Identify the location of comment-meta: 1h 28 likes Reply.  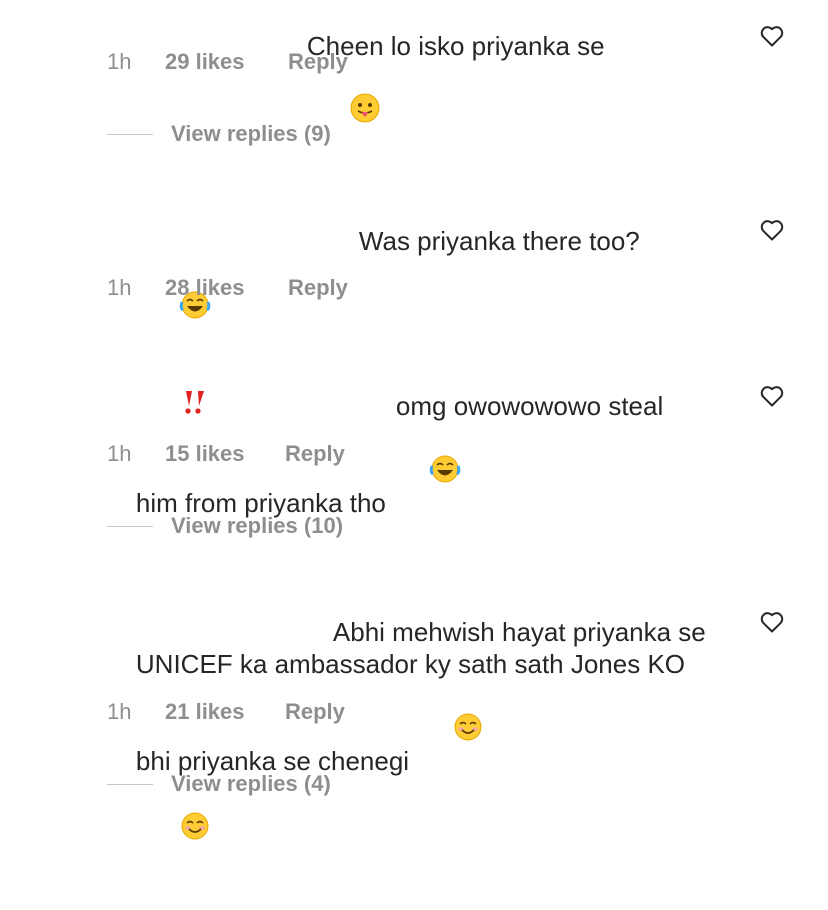
(227, 288).